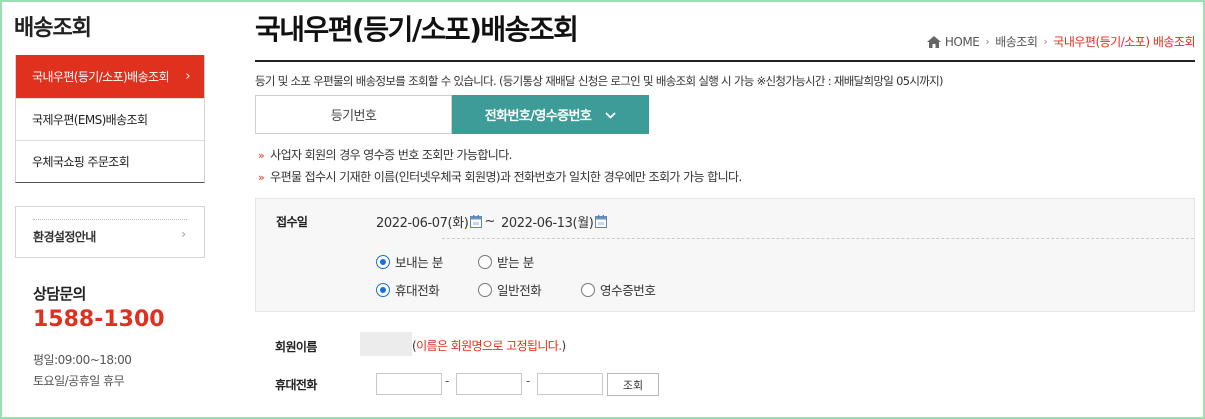 This screenshot has height=419, width=1205. I want to click on start-date-field: 2022-06-07(화), so click(422, 221).